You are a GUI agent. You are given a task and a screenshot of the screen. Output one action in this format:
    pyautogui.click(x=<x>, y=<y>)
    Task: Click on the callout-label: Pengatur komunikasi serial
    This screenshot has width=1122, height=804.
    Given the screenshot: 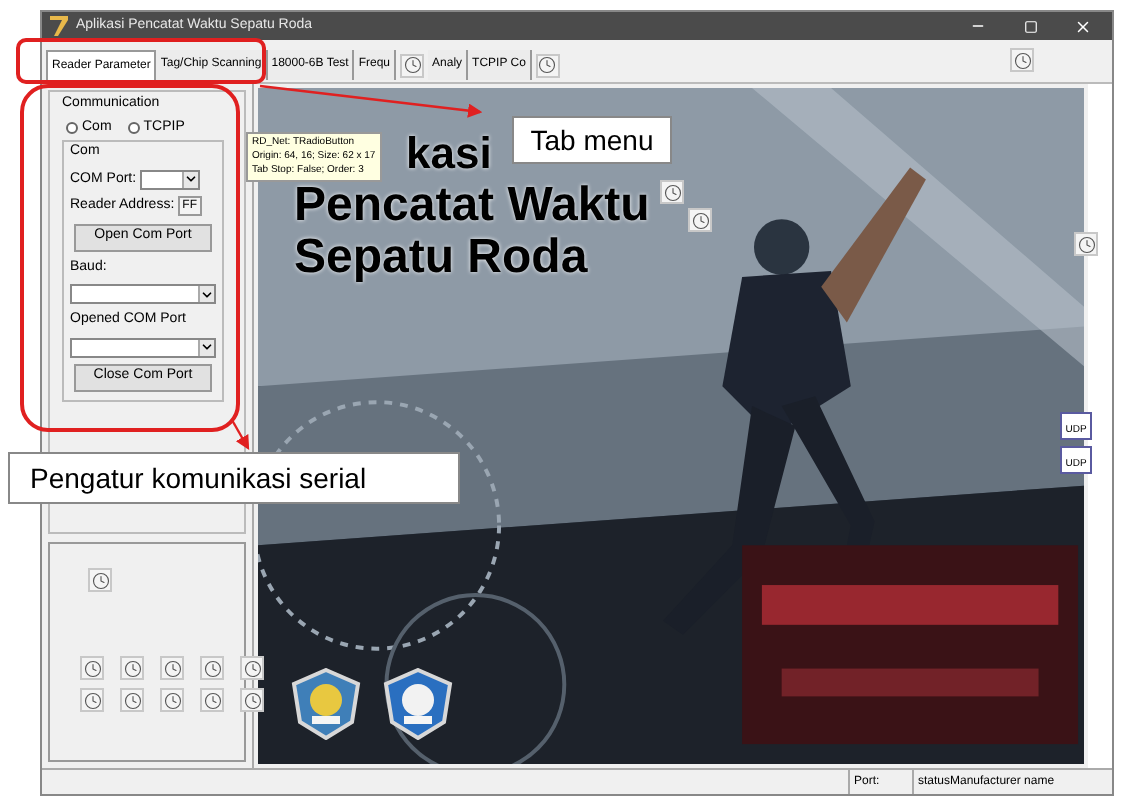 What is the action you would take?
    pyautogui.click(x=234, y=478)
    